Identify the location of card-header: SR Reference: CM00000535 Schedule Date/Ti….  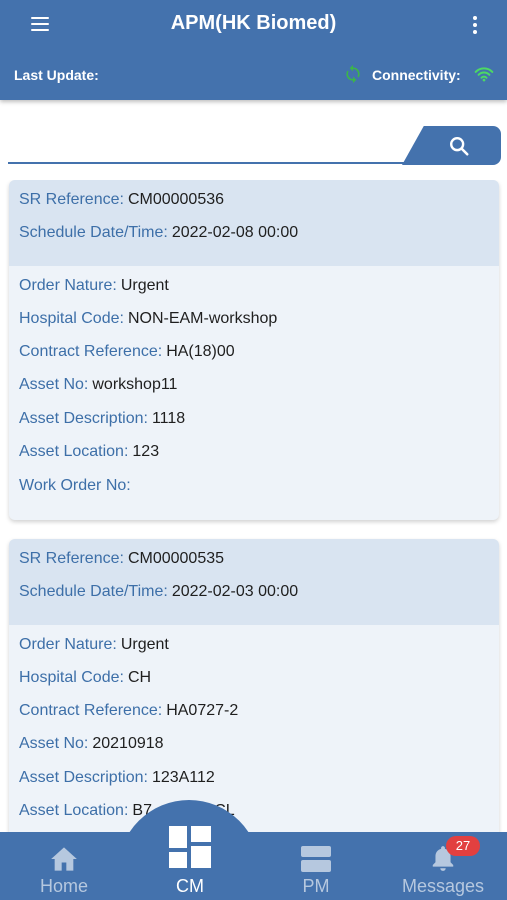
(254, 582).